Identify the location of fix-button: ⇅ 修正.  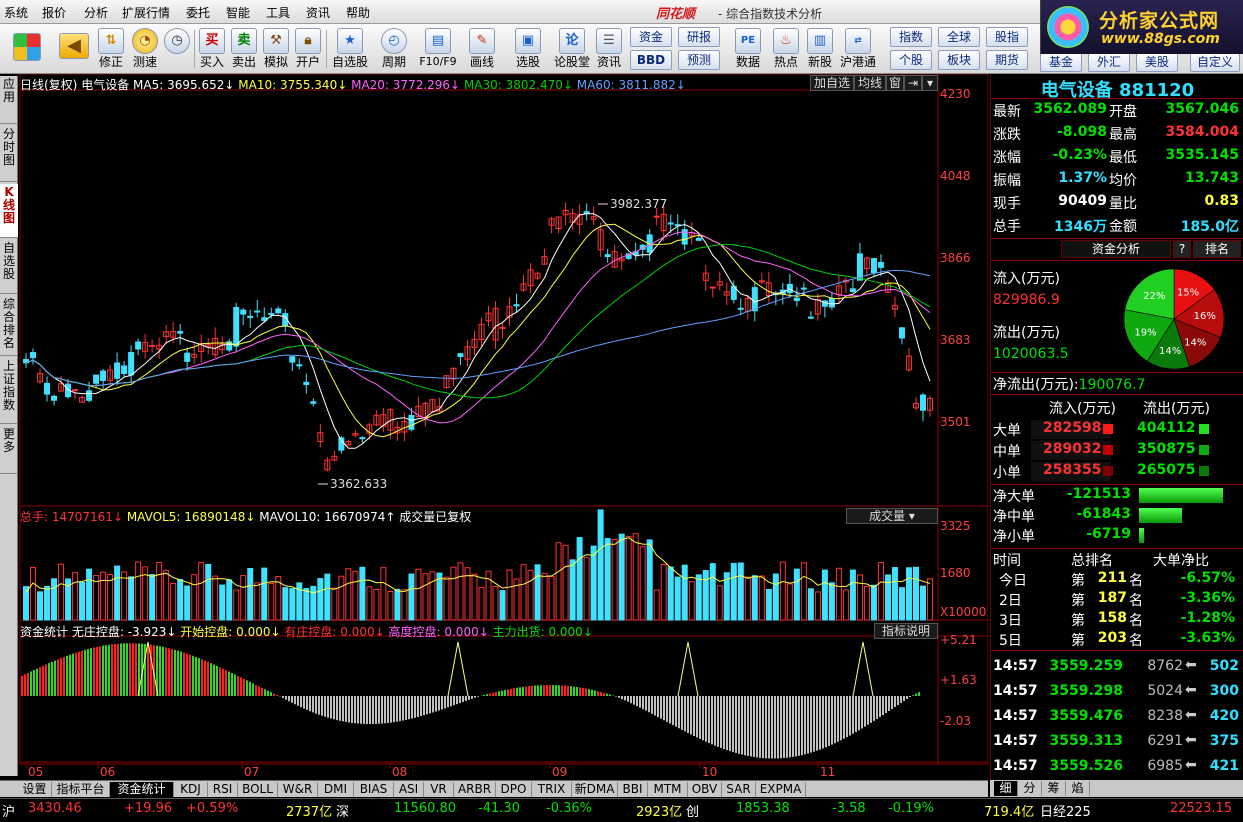
(111, 49).